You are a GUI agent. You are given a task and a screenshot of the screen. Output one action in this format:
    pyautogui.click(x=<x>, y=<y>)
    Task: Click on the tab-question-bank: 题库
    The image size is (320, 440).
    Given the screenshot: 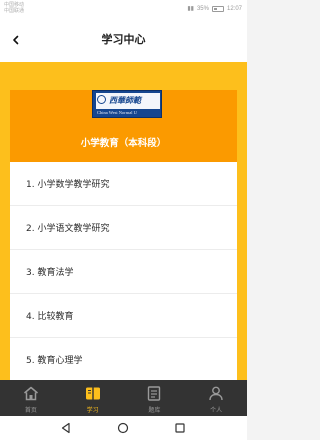 What is the action you would take?
    pyautogui.click(x=155, y=398)
    